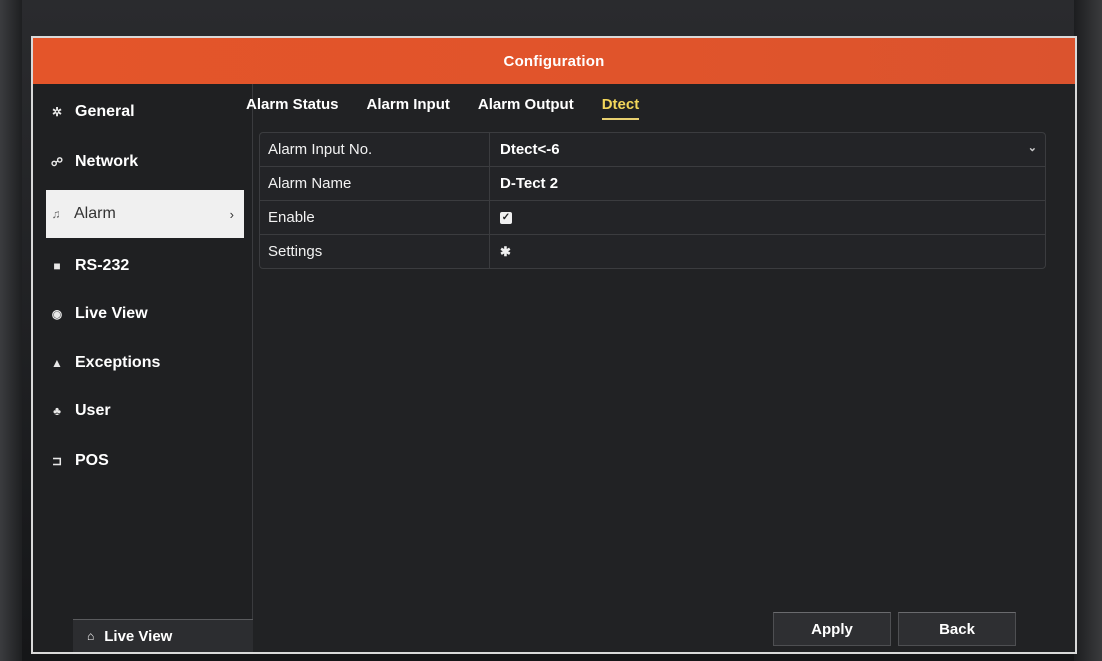  I want to click on sidebar-item-label: RS-232, so click(102, 265).